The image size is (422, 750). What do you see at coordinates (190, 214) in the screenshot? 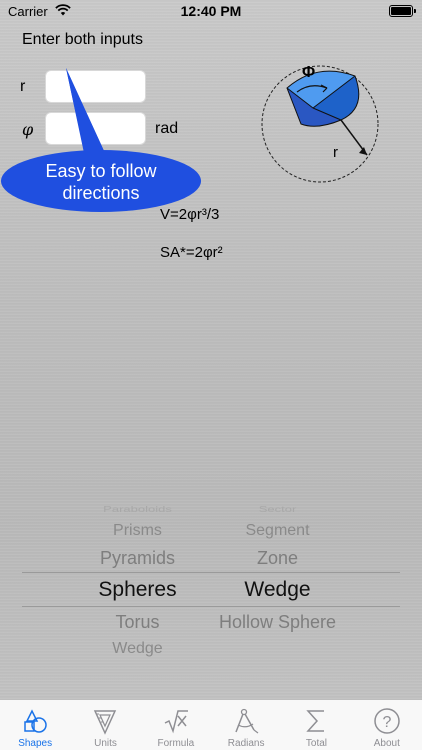
I see `volume-formula: V=2φr³/3` at bounding box center [190, 214].